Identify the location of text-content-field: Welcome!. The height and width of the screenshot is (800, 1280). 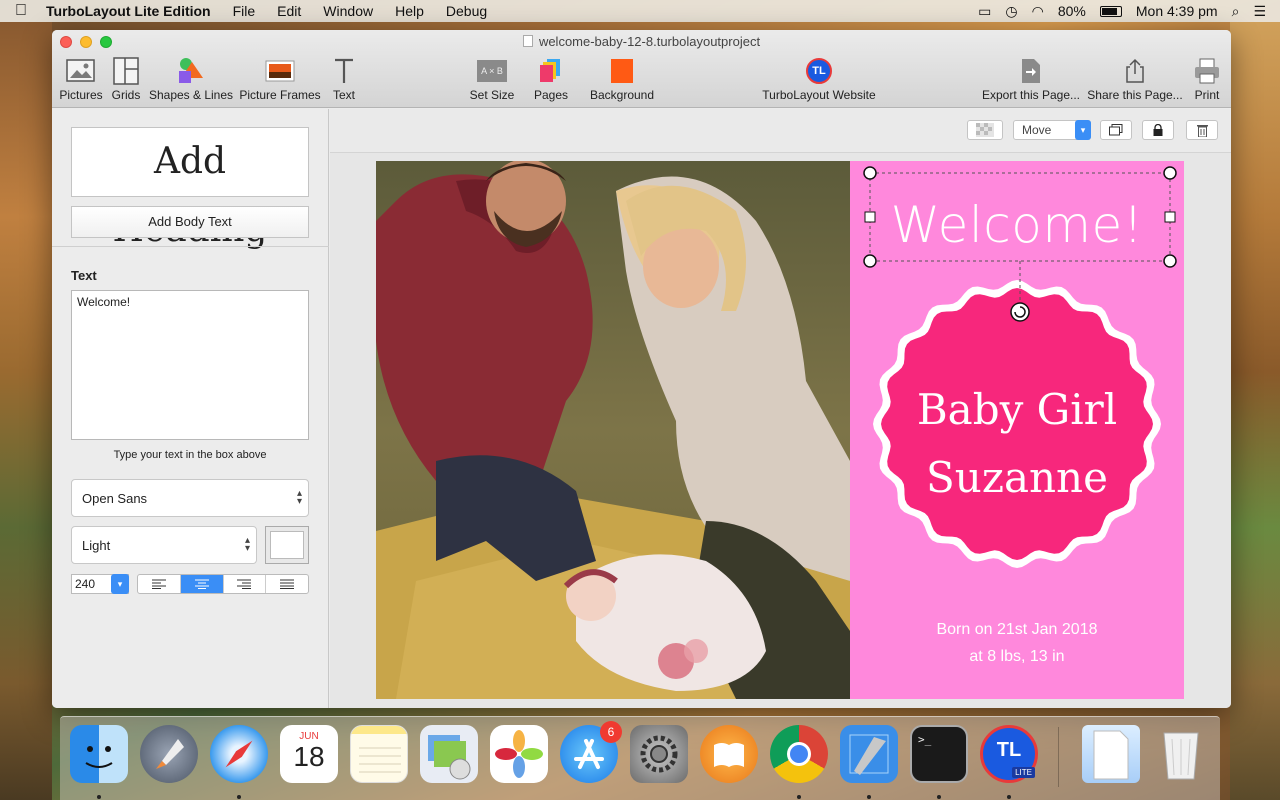
(190, 365).